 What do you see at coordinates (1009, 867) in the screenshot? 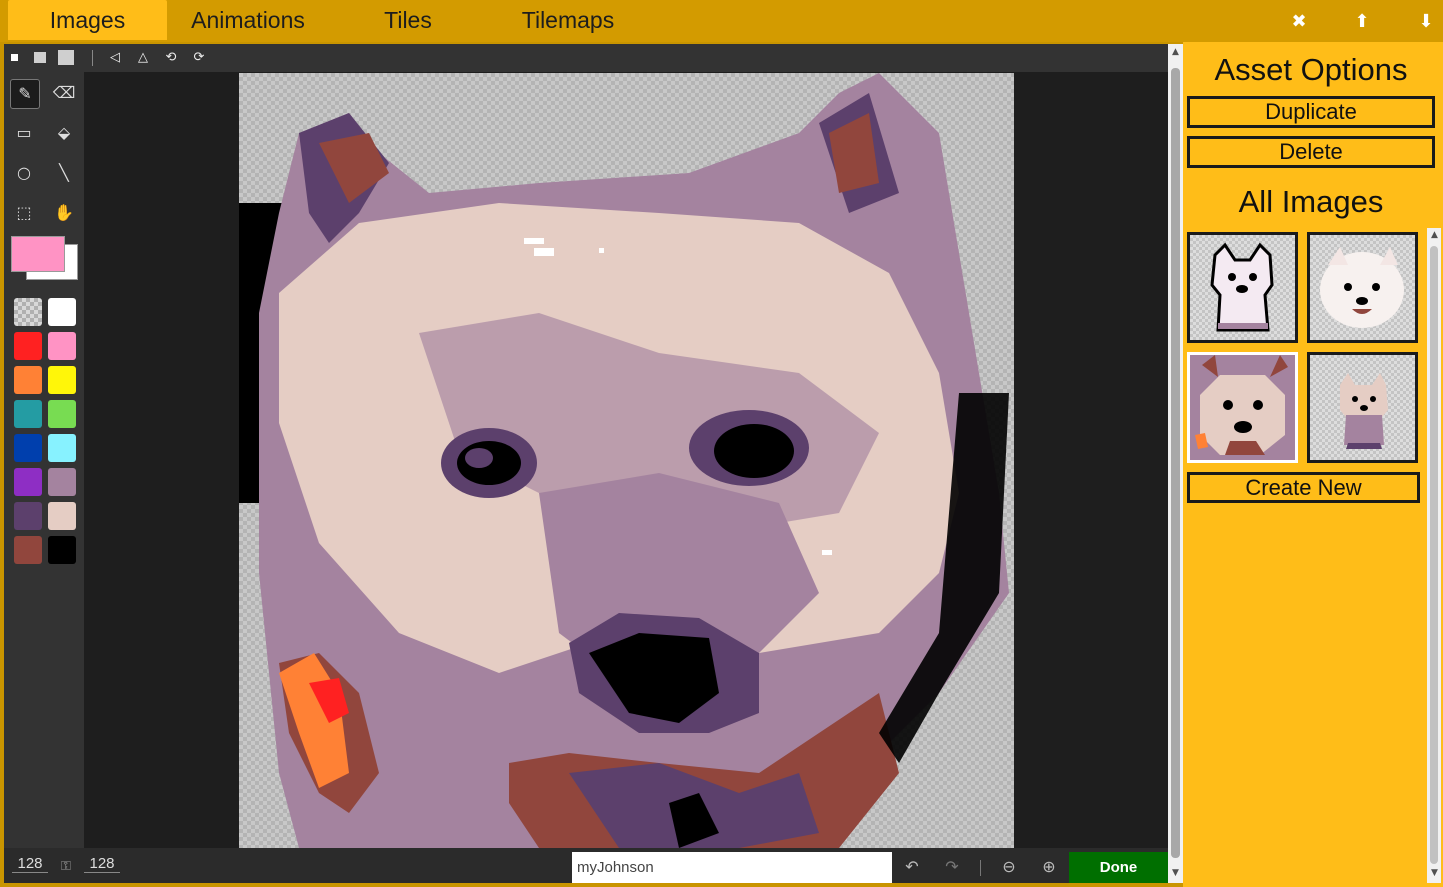
I see `zoom-out-icon: ⊖` at bounding box center [1009, 867].